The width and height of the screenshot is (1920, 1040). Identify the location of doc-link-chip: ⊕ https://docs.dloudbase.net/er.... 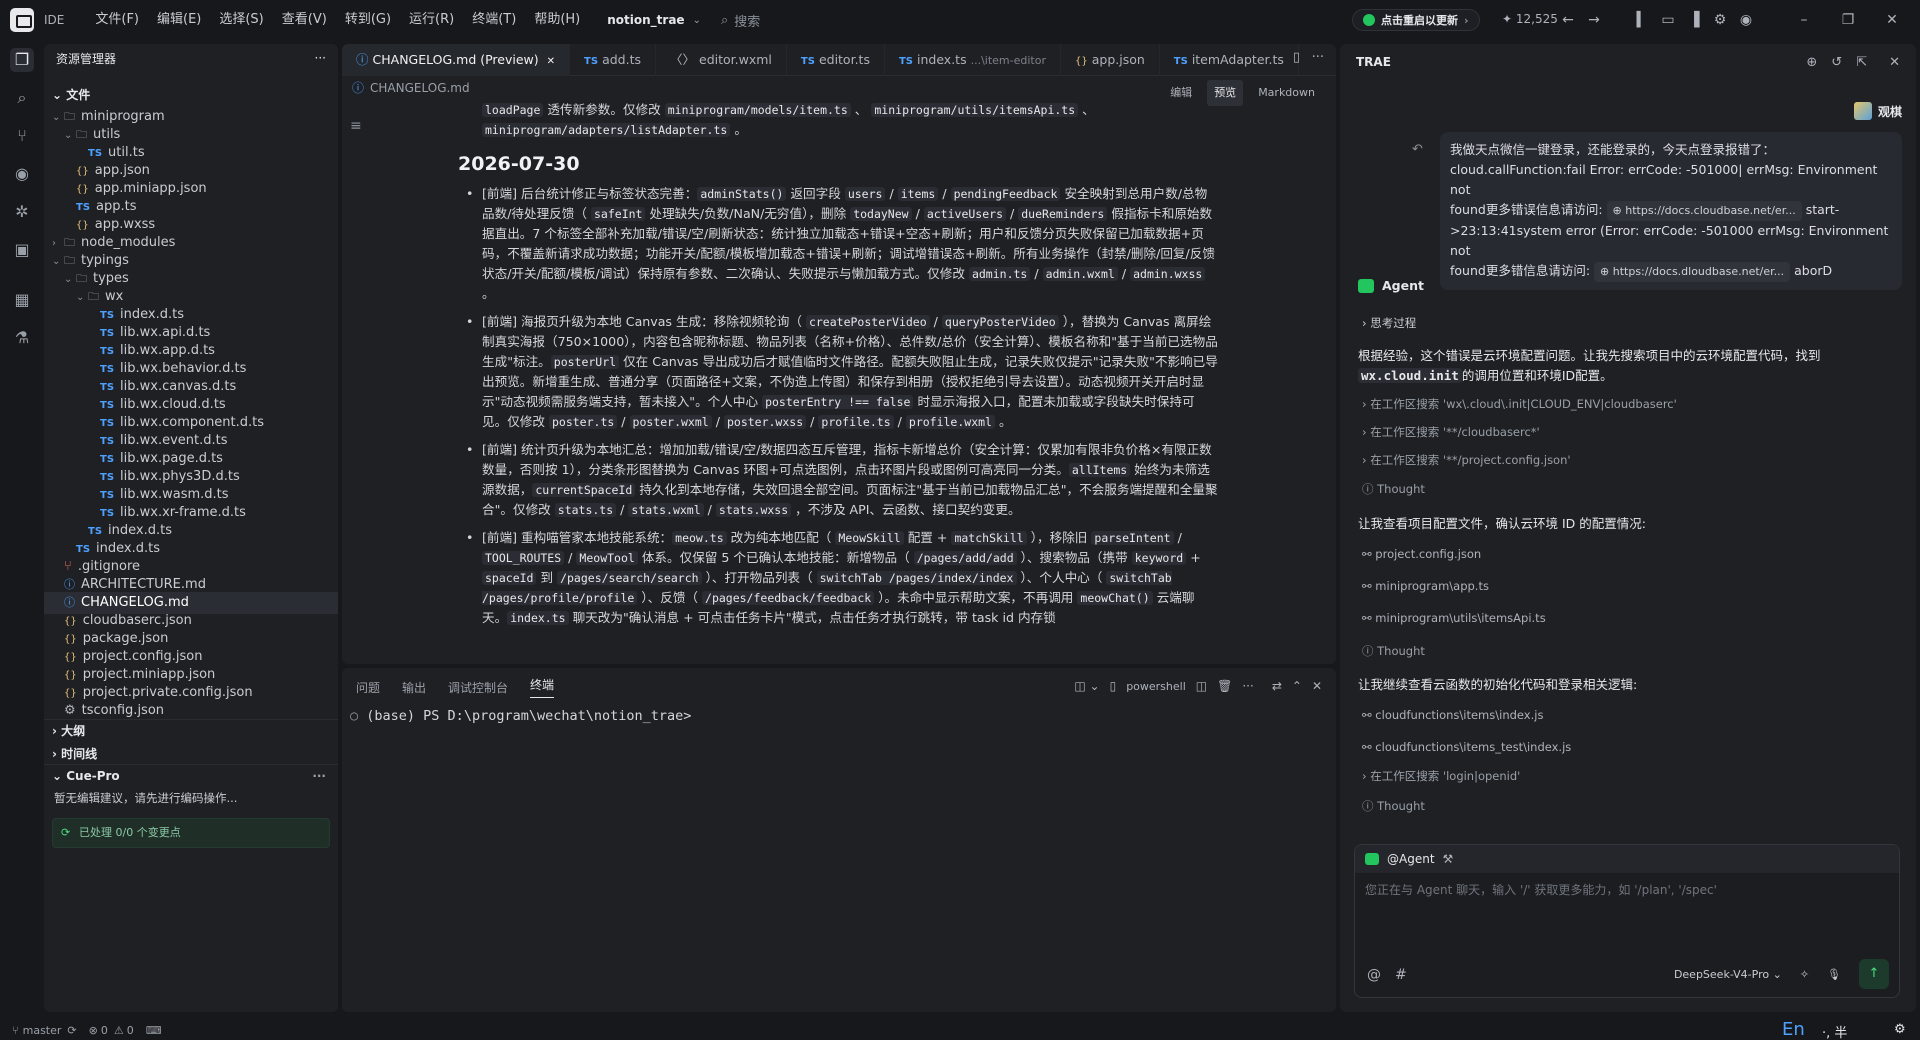
(1692, 272).